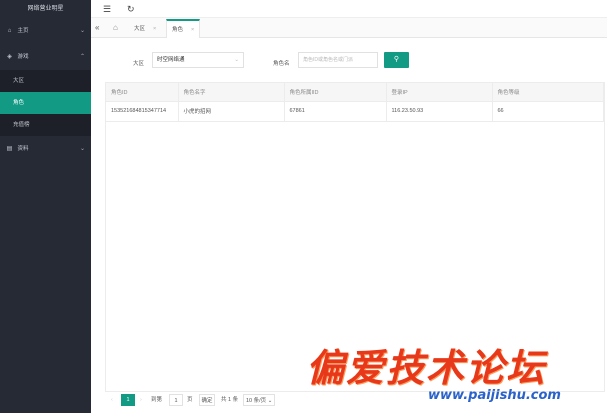 The height and width of the screenshot is (413, 607). I want to click on column-header: 角色ID, so click(142, 92).